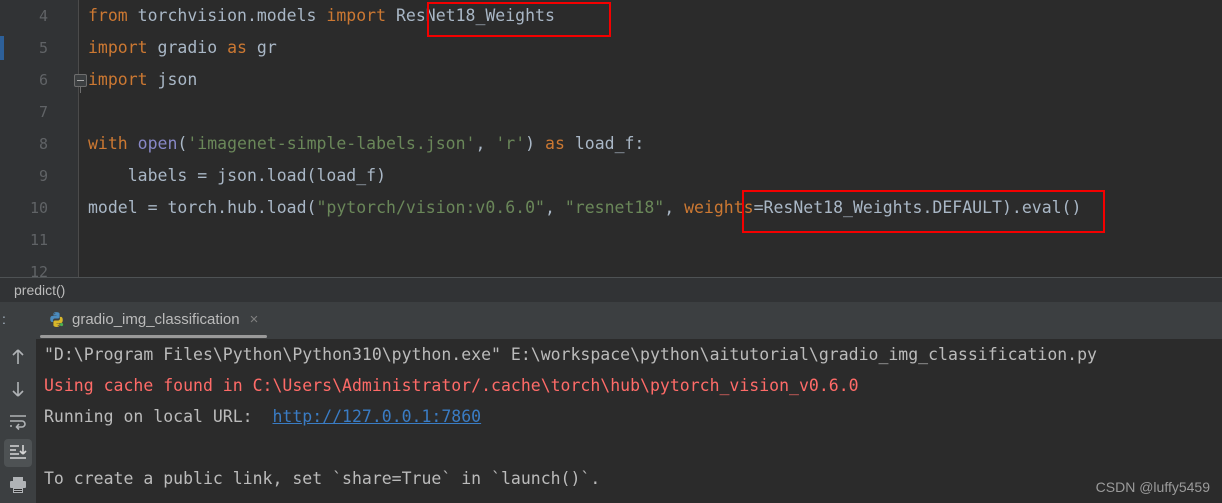 The width and height of the screenshot is (1222, 503). I want to click on soft-wrap-icon, so click(18, 421).